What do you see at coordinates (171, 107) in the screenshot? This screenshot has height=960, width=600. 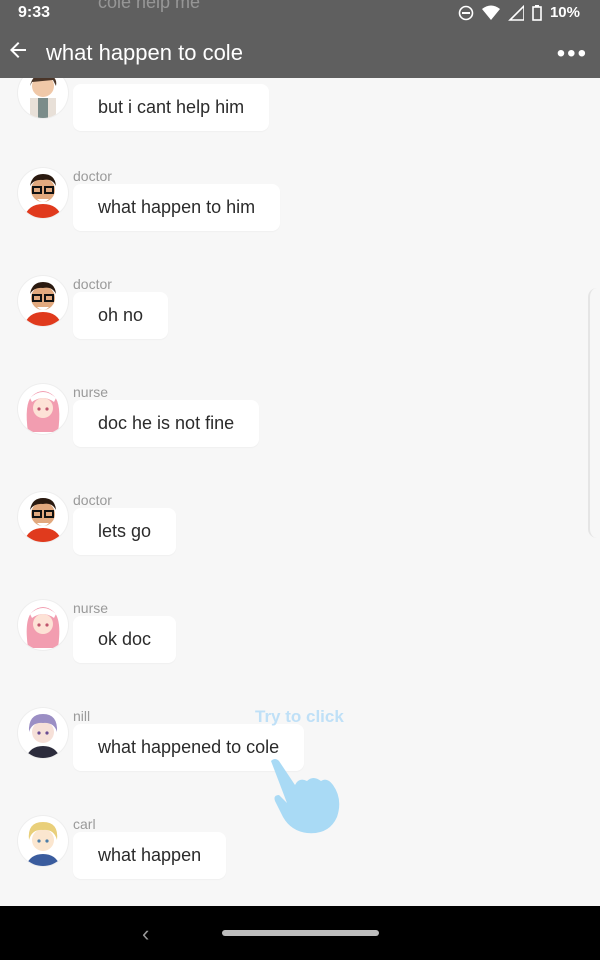 I see `message-bubble: but i cant help him` at bounding box center [171, 107].